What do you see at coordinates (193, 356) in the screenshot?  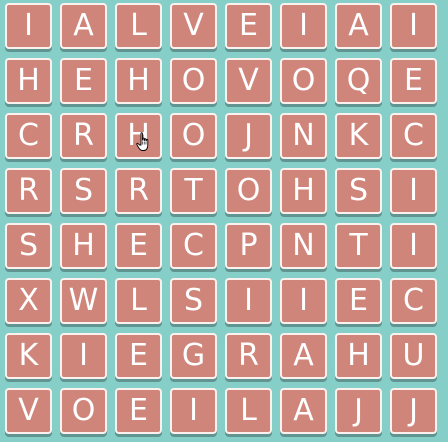 I see `letter-tile-r7-c4: G` at bounding box center [193, 356].